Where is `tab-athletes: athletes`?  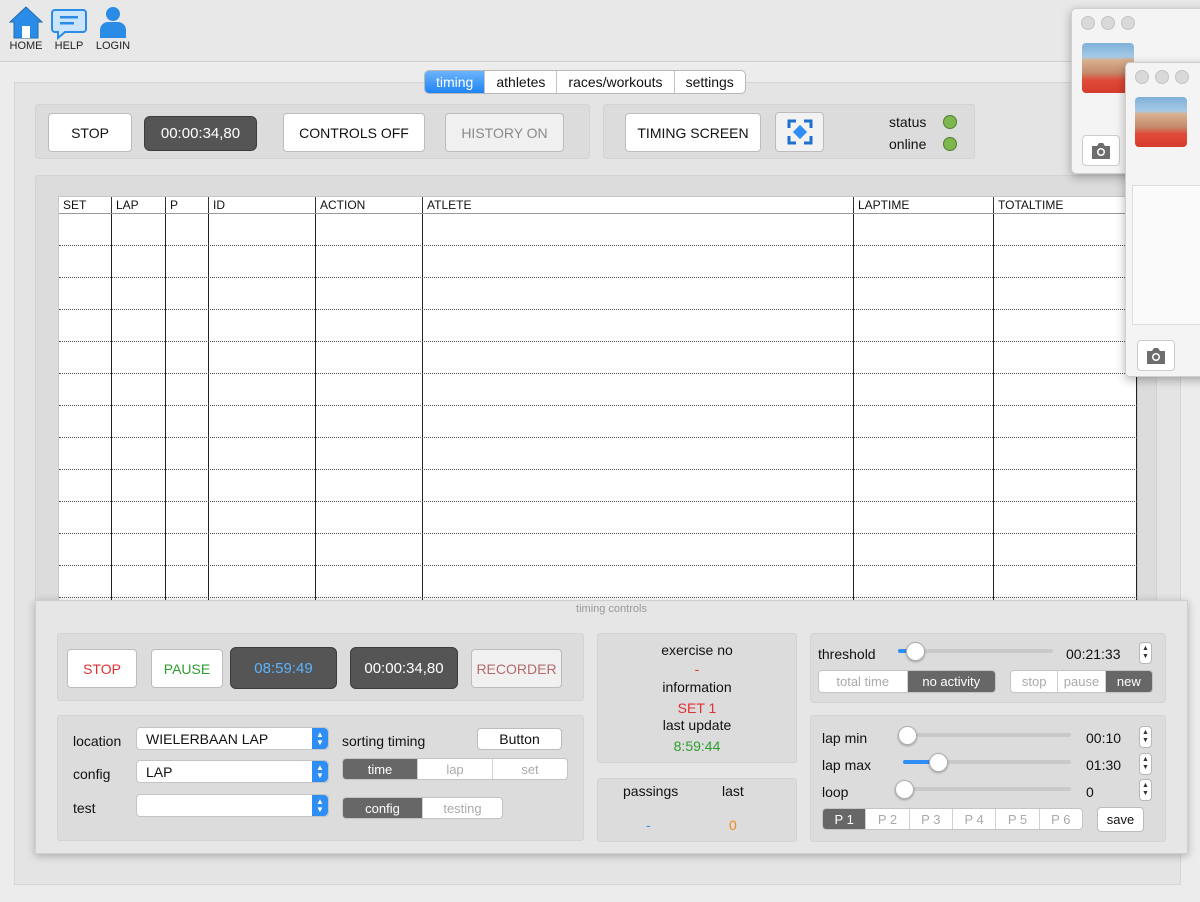
tab-athletes: athletes is located at coordinates (520, 82).